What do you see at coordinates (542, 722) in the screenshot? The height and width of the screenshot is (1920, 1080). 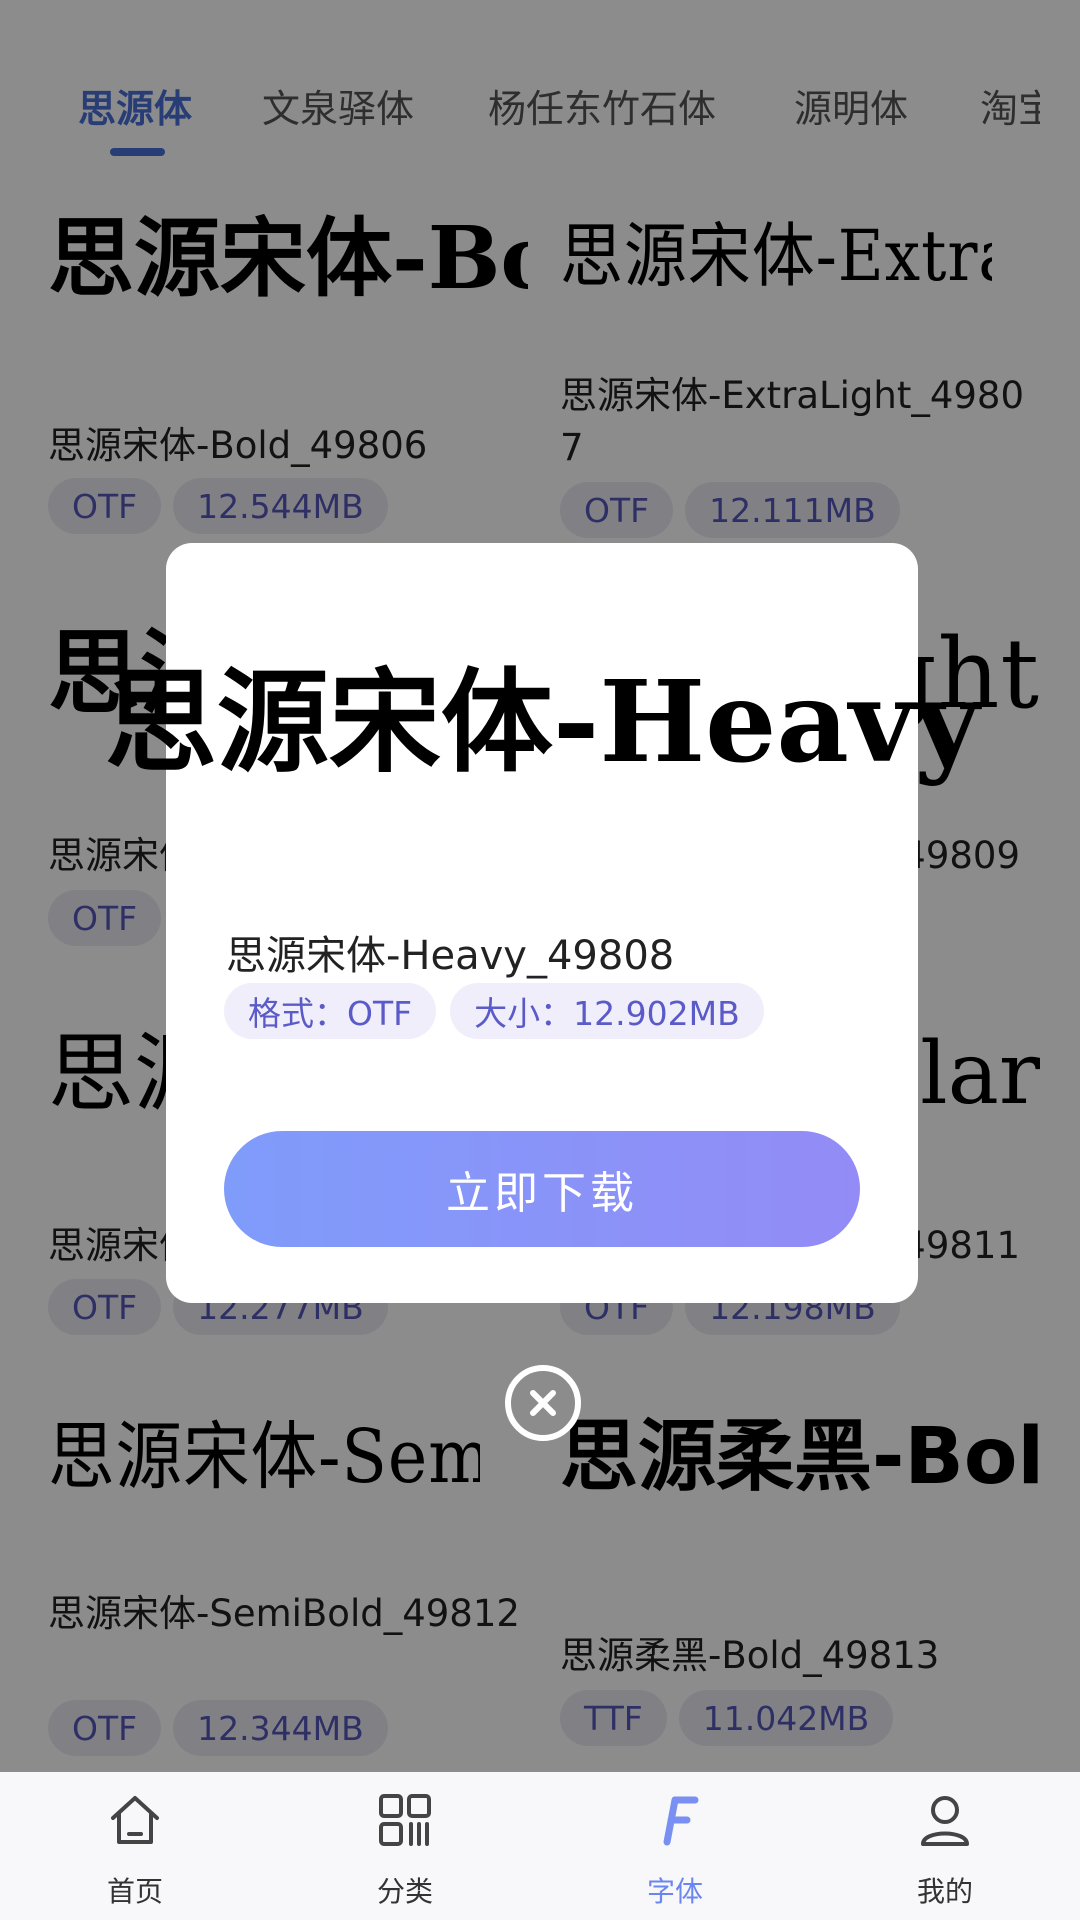 I see `dialog-font-preview: 思源宋体-Heavy` at bounding box center [542, 722].